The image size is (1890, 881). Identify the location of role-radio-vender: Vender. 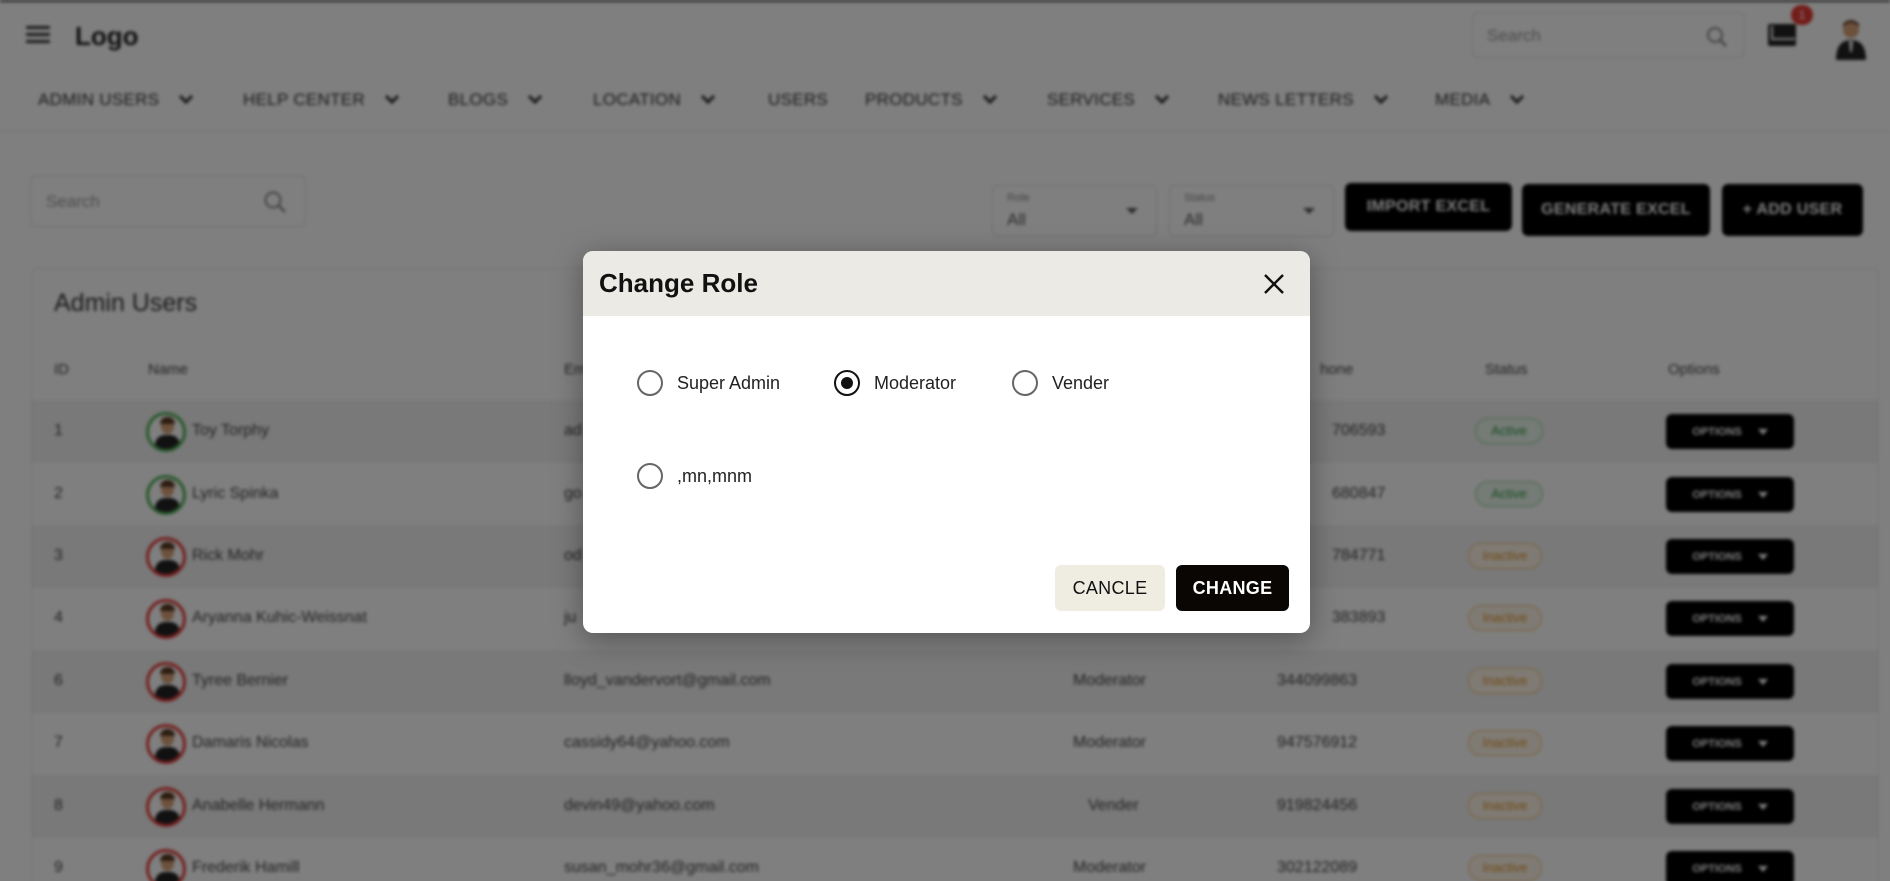
(1060, 383).